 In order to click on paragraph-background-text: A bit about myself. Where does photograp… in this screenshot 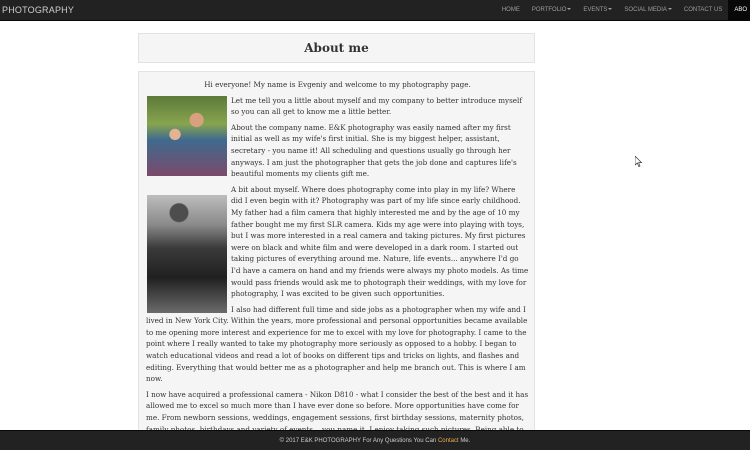, I will do `click(380, 241)`.